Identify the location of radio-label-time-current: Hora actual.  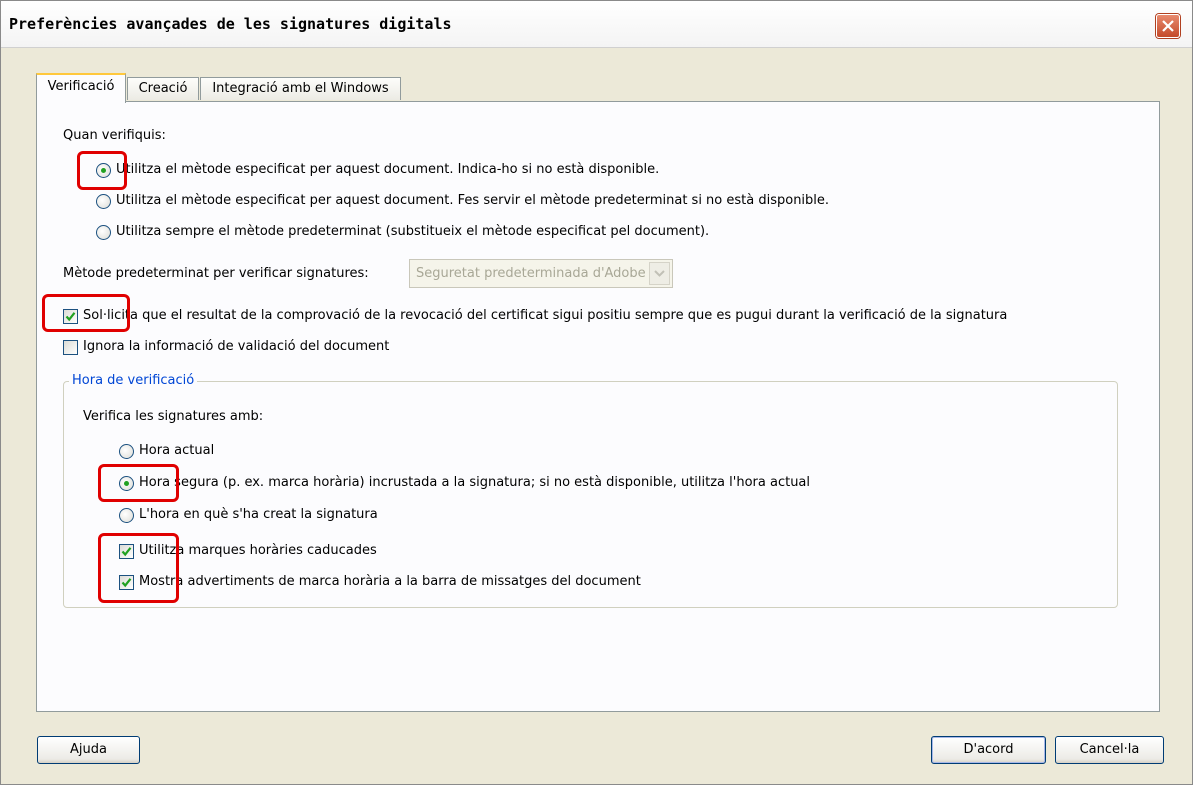
(177, 450).